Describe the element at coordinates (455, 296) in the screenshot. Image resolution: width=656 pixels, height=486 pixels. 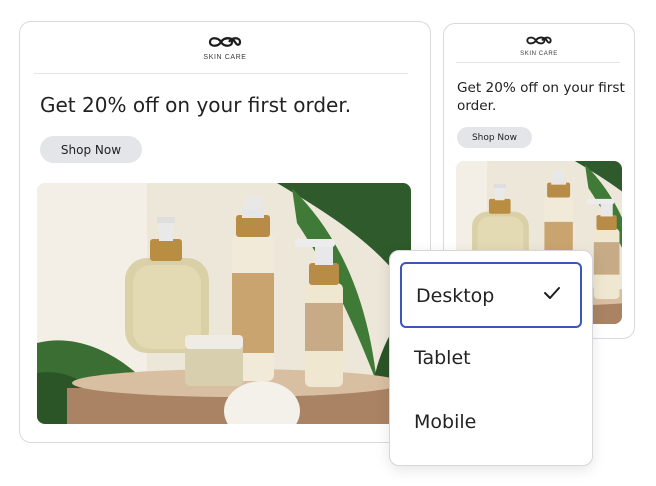
I see `menu-option-label: Desktop` at that location.